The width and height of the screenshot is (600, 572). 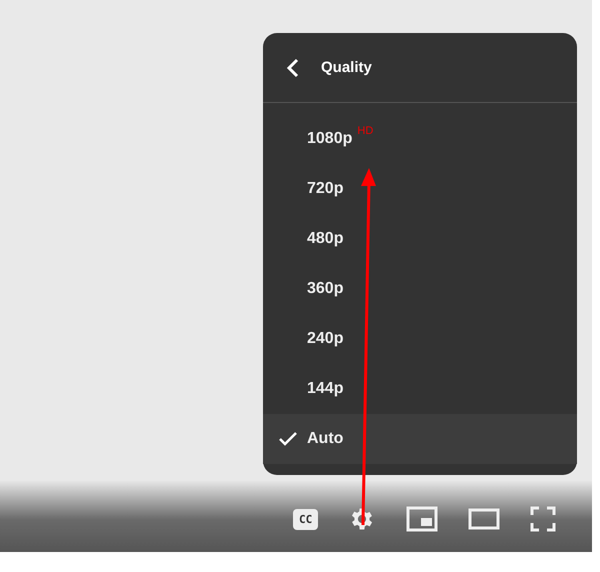 I want to click on theater-mode-button, so click(x=484, y=519).